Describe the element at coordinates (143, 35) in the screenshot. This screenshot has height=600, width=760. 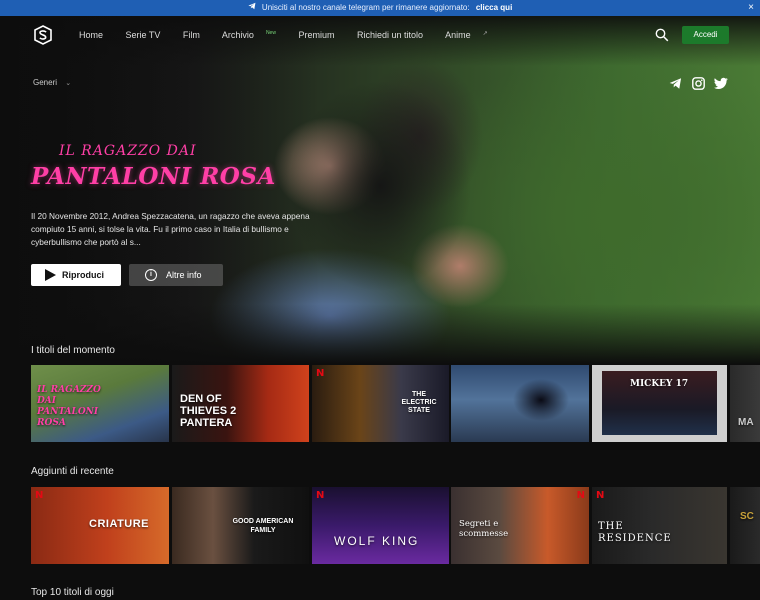
I see `nav-label: Serie TV` at that location.